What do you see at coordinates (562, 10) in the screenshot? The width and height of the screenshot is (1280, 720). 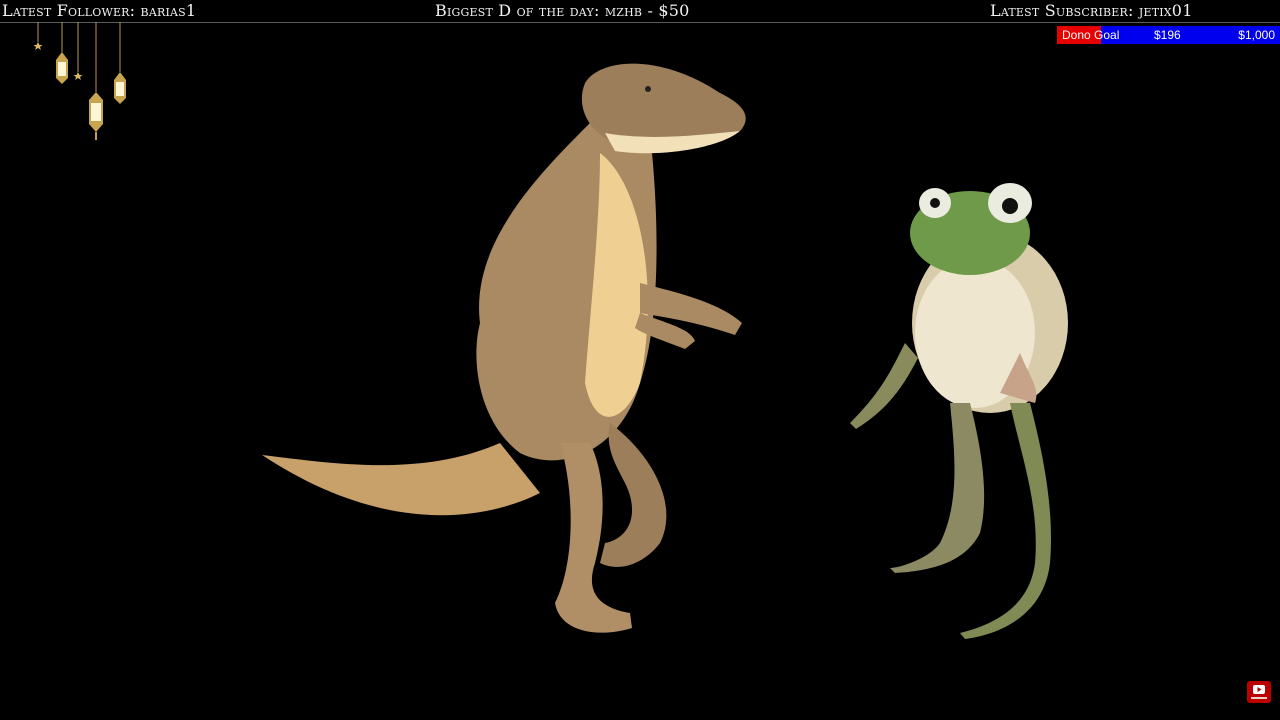 I see `biggest-donation-text: Biggest D of the day: mzhb - $50` at bounding box center [562, 10].